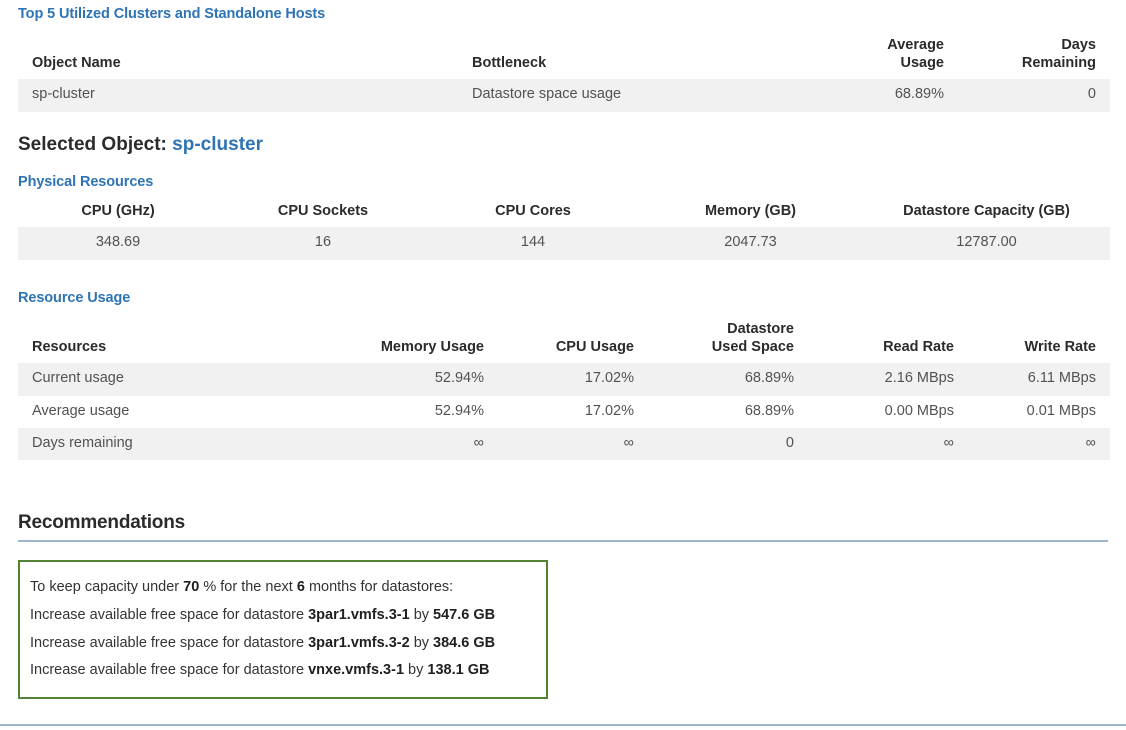 The image size is (1126, 730). What do you see at coordinates (323, 210) in the screenshot?
I see `column-header-cpu-sockets: CPU Sockets` at bounding box center [323, 210].